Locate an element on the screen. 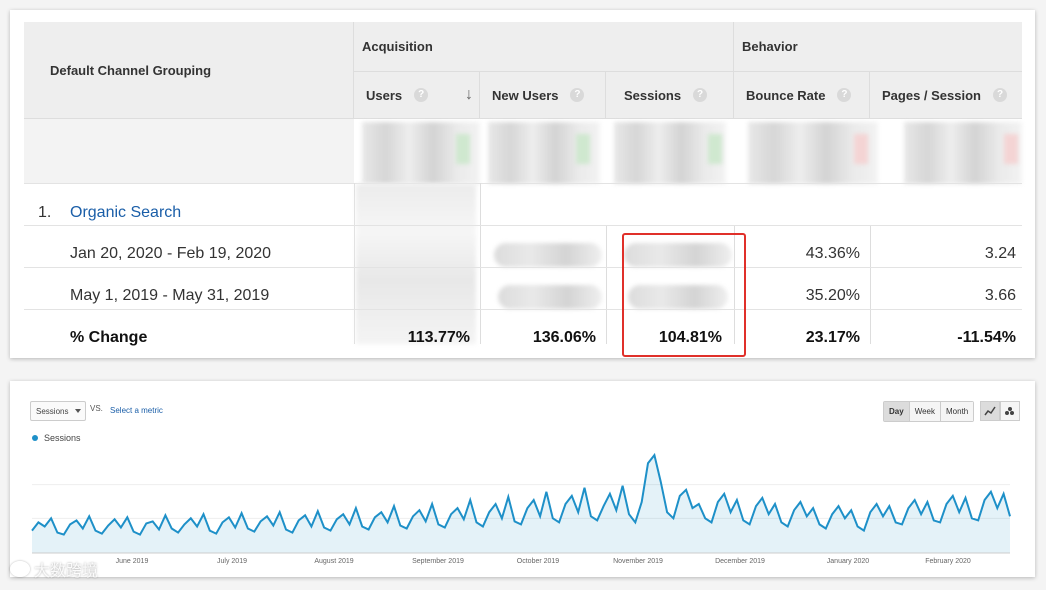 This screenshot has height=590, width=1046. acquisition-label: Acquisition is located at coordinates (397, 46).